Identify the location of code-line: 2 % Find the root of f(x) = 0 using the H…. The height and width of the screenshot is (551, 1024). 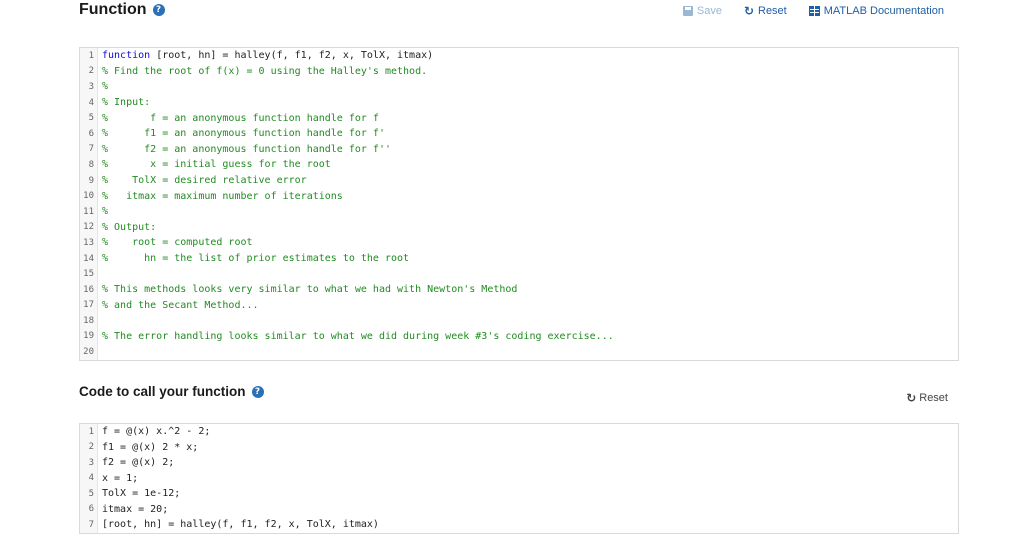
(519, 71).